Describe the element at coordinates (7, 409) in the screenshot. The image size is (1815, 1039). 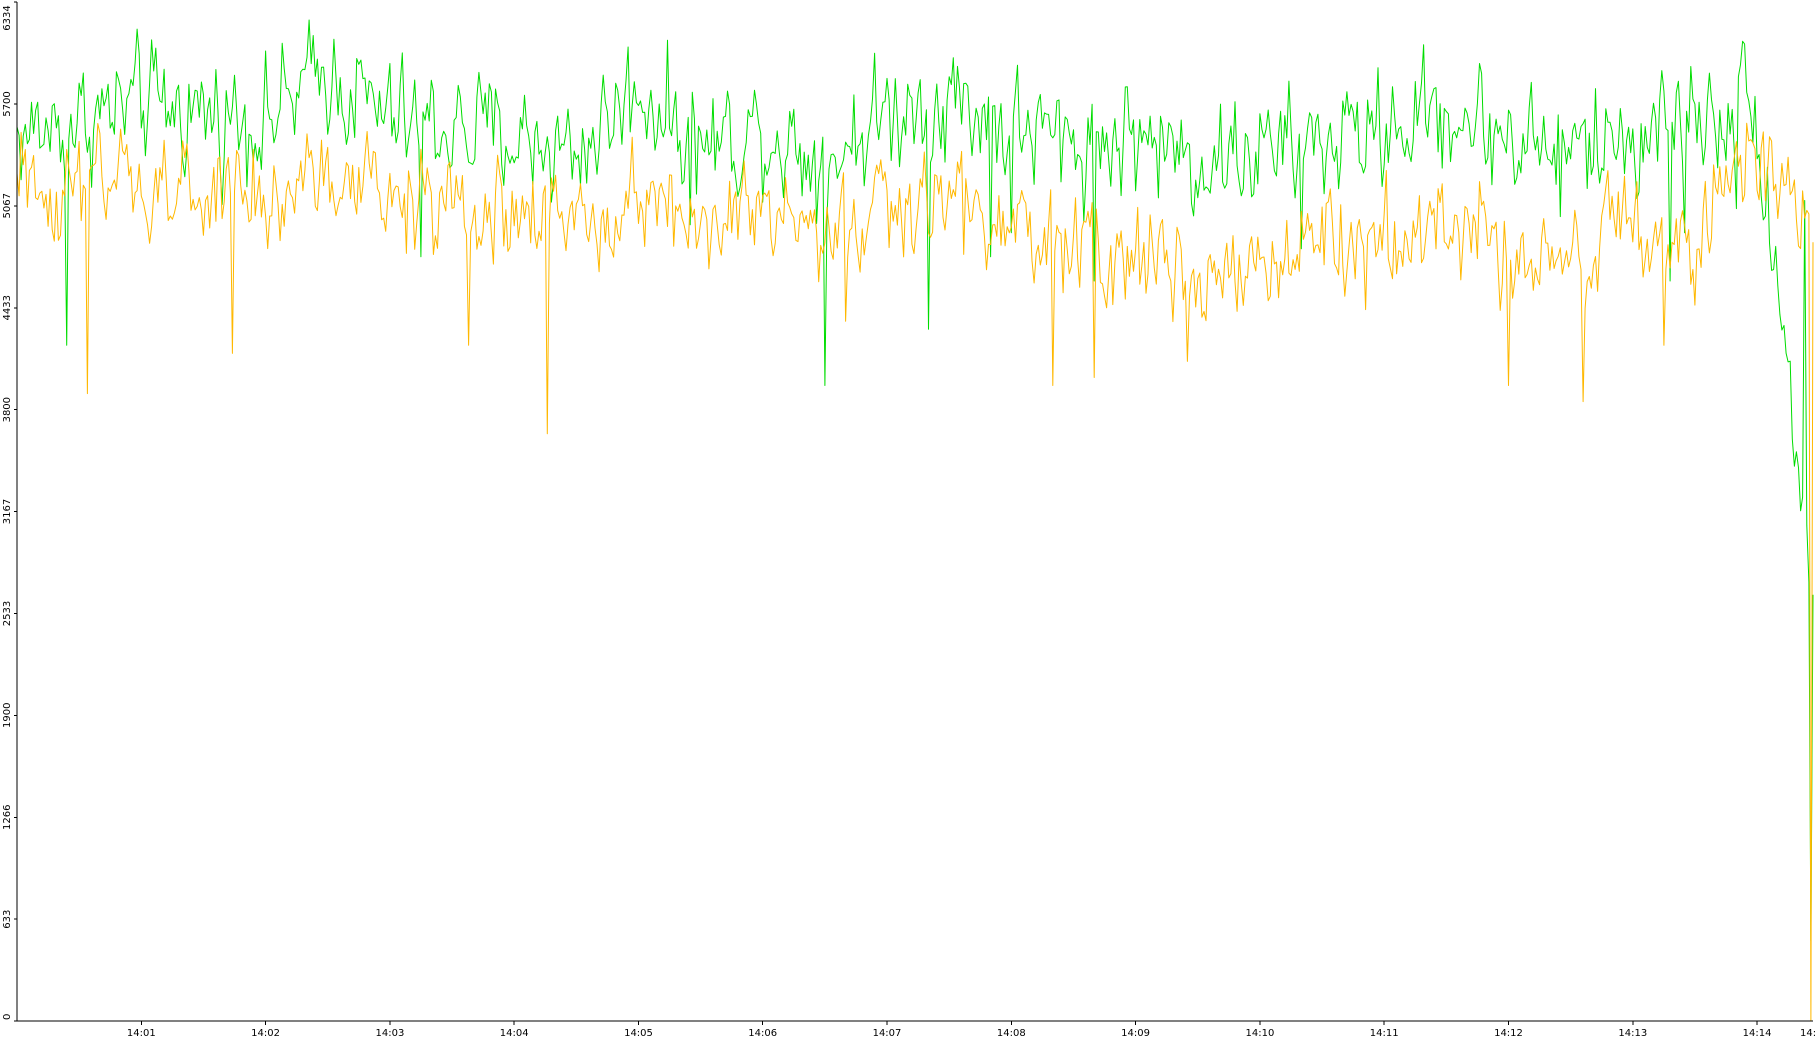
I see `y-tick-label: 3800` at that location.